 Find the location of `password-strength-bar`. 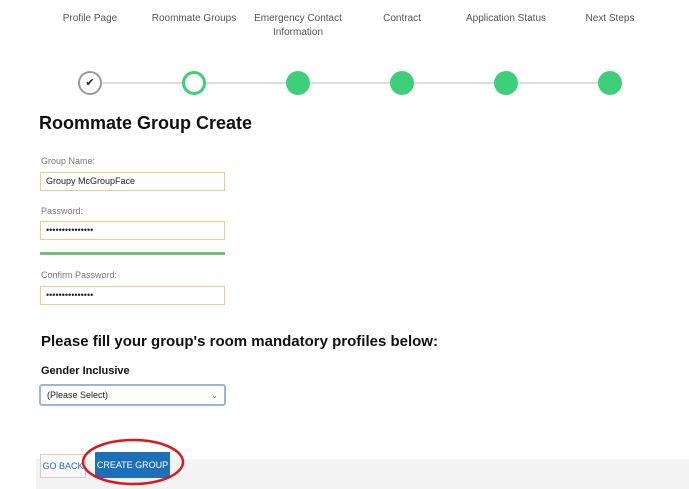

password-strength-bar is located at coordinates (132, 253).